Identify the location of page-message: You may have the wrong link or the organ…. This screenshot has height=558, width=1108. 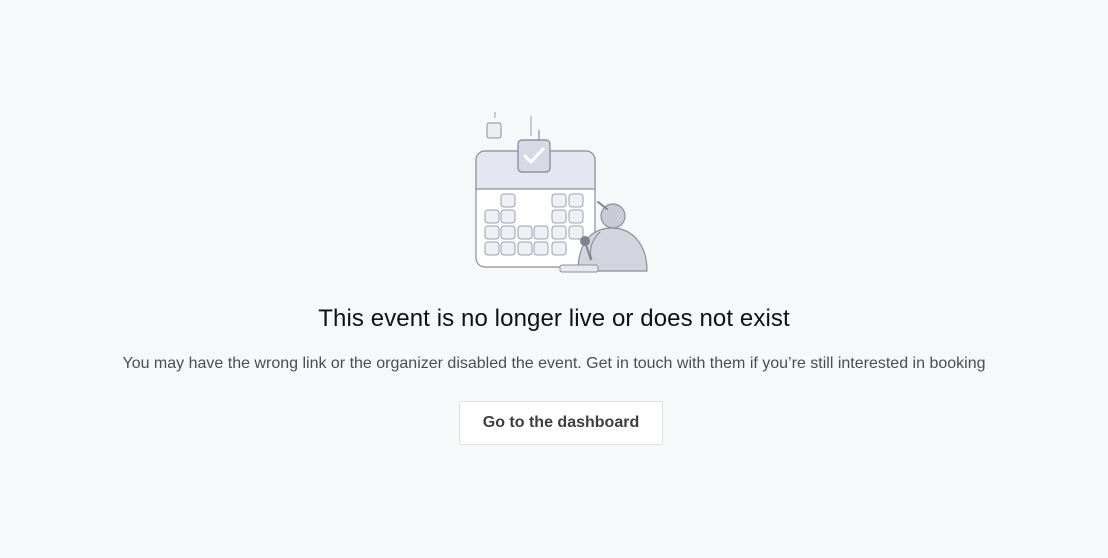
(554, 363).